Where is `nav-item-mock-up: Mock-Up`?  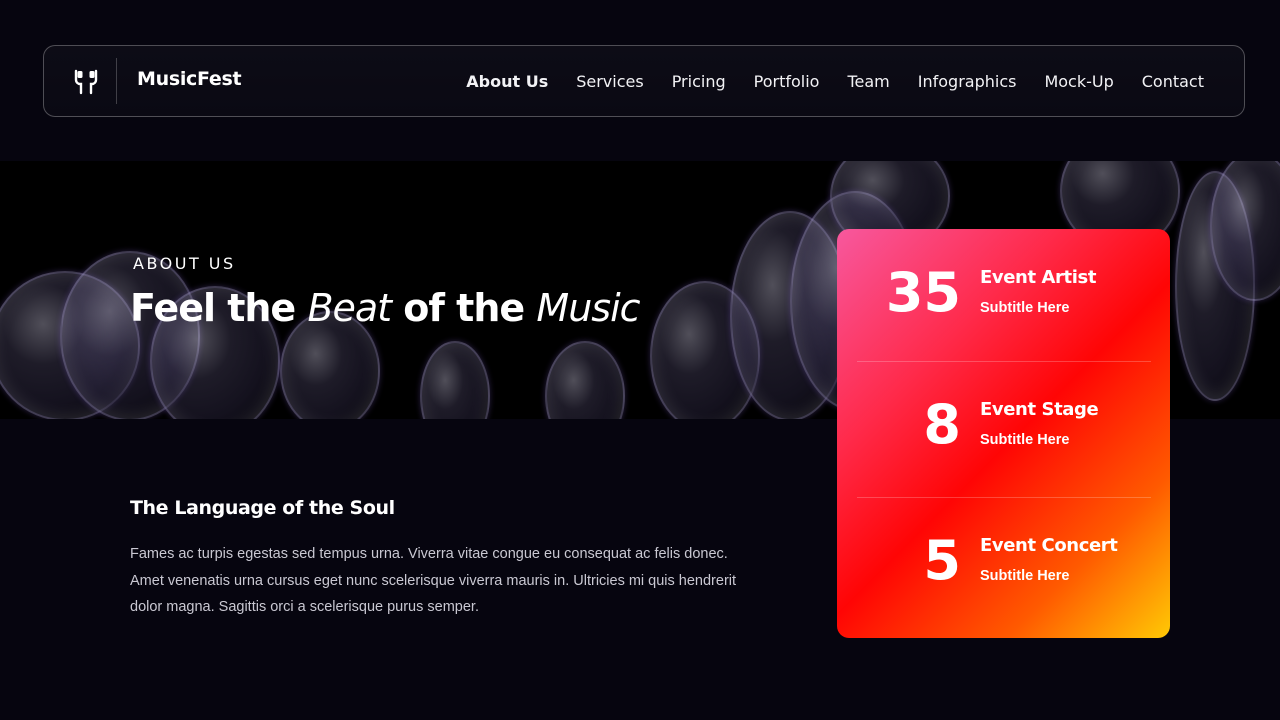
nav-item-mock-up: Mock-Up is located at coordinates (1078, 81).